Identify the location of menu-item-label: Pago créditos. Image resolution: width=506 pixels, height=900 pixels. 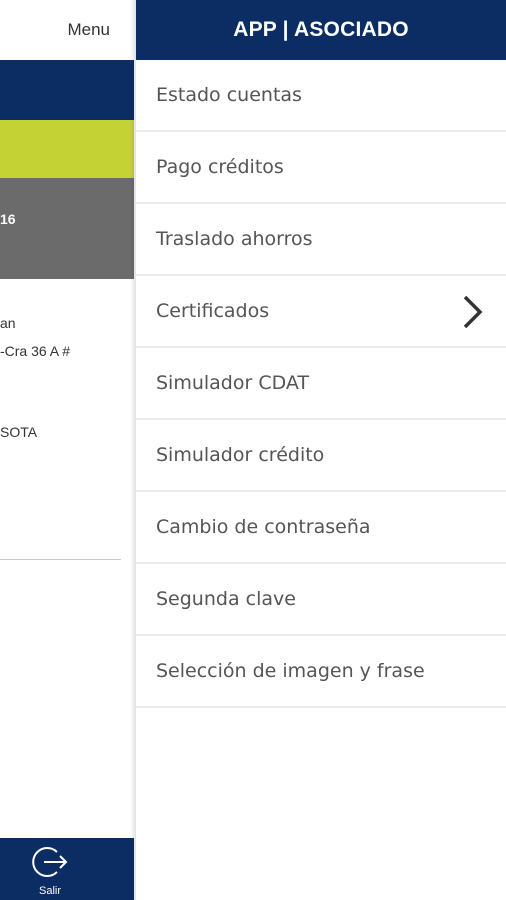
(220, 167).